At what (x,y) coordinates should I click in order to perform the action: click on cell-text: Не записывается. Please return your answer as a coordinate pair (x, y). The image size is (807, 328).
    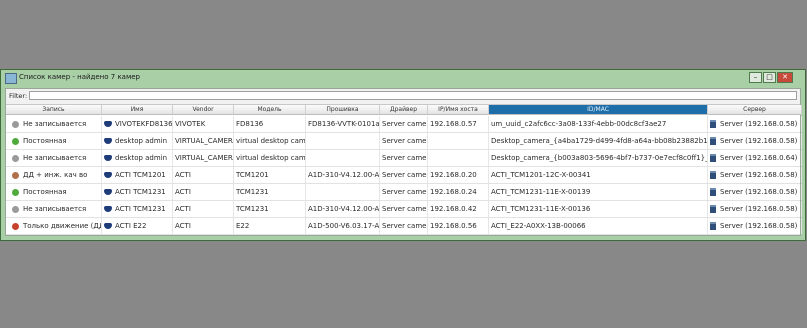
    Looking at the image, I should click on (55, 158).